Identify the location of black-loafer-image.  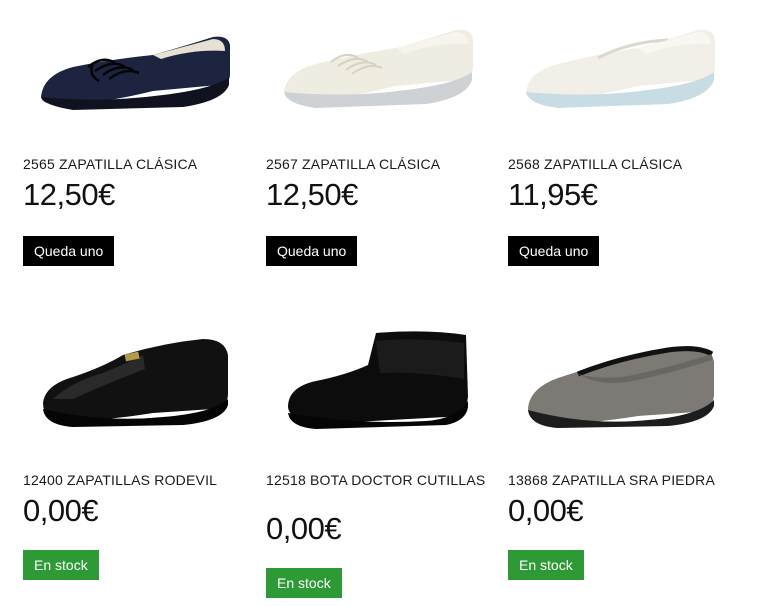
(133, 382).